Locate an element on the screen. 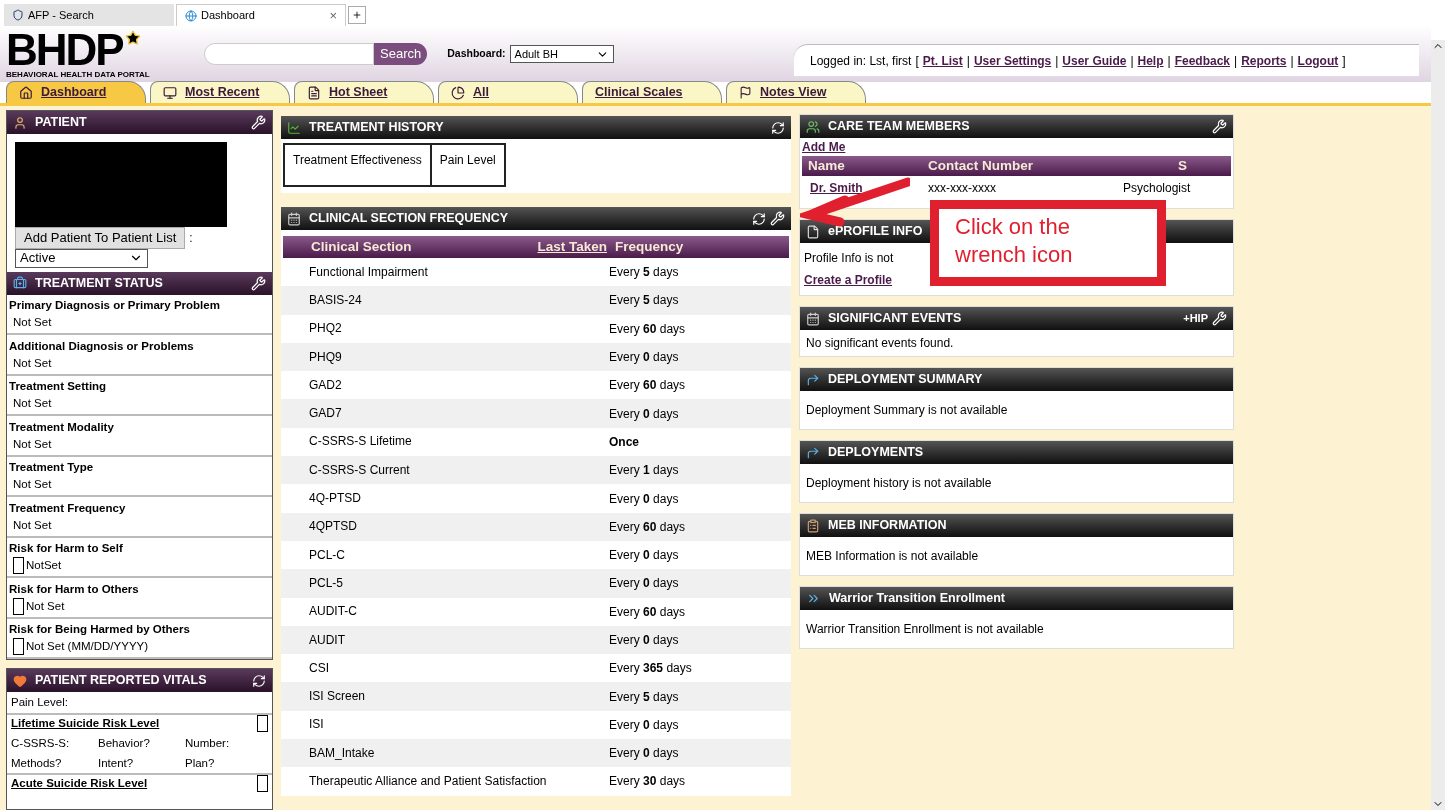  nav-tab: Dashboard is located at coordinates (76, 92).